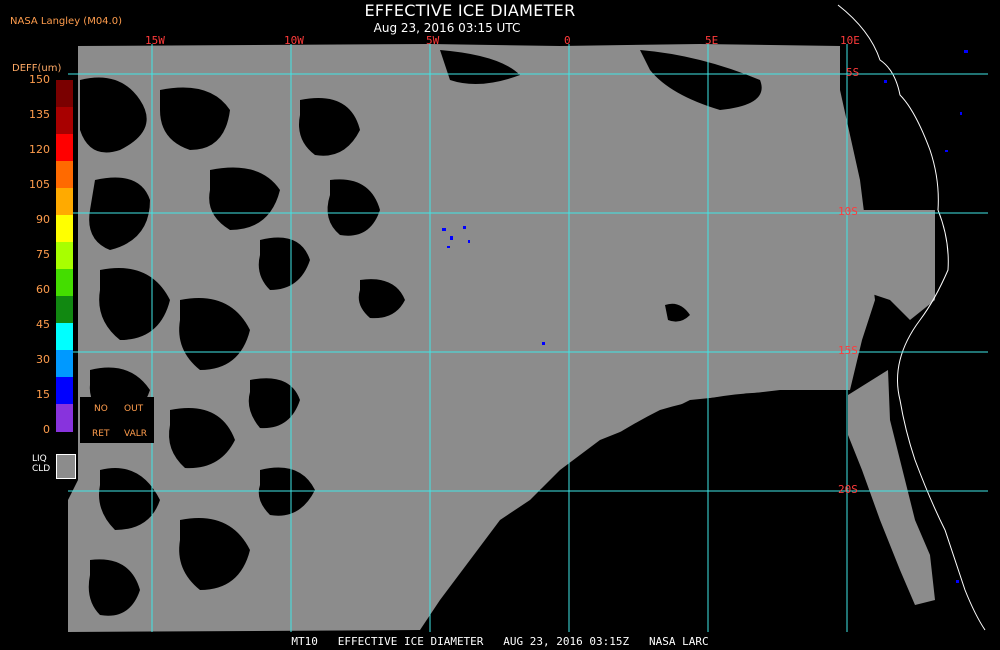 The width and height of the screenshot is (1000, 650). What do you see at coordinates (850, 40) in the screenshot?
I see `lon-label-10e: 10E` at bounding box center [850, 40].